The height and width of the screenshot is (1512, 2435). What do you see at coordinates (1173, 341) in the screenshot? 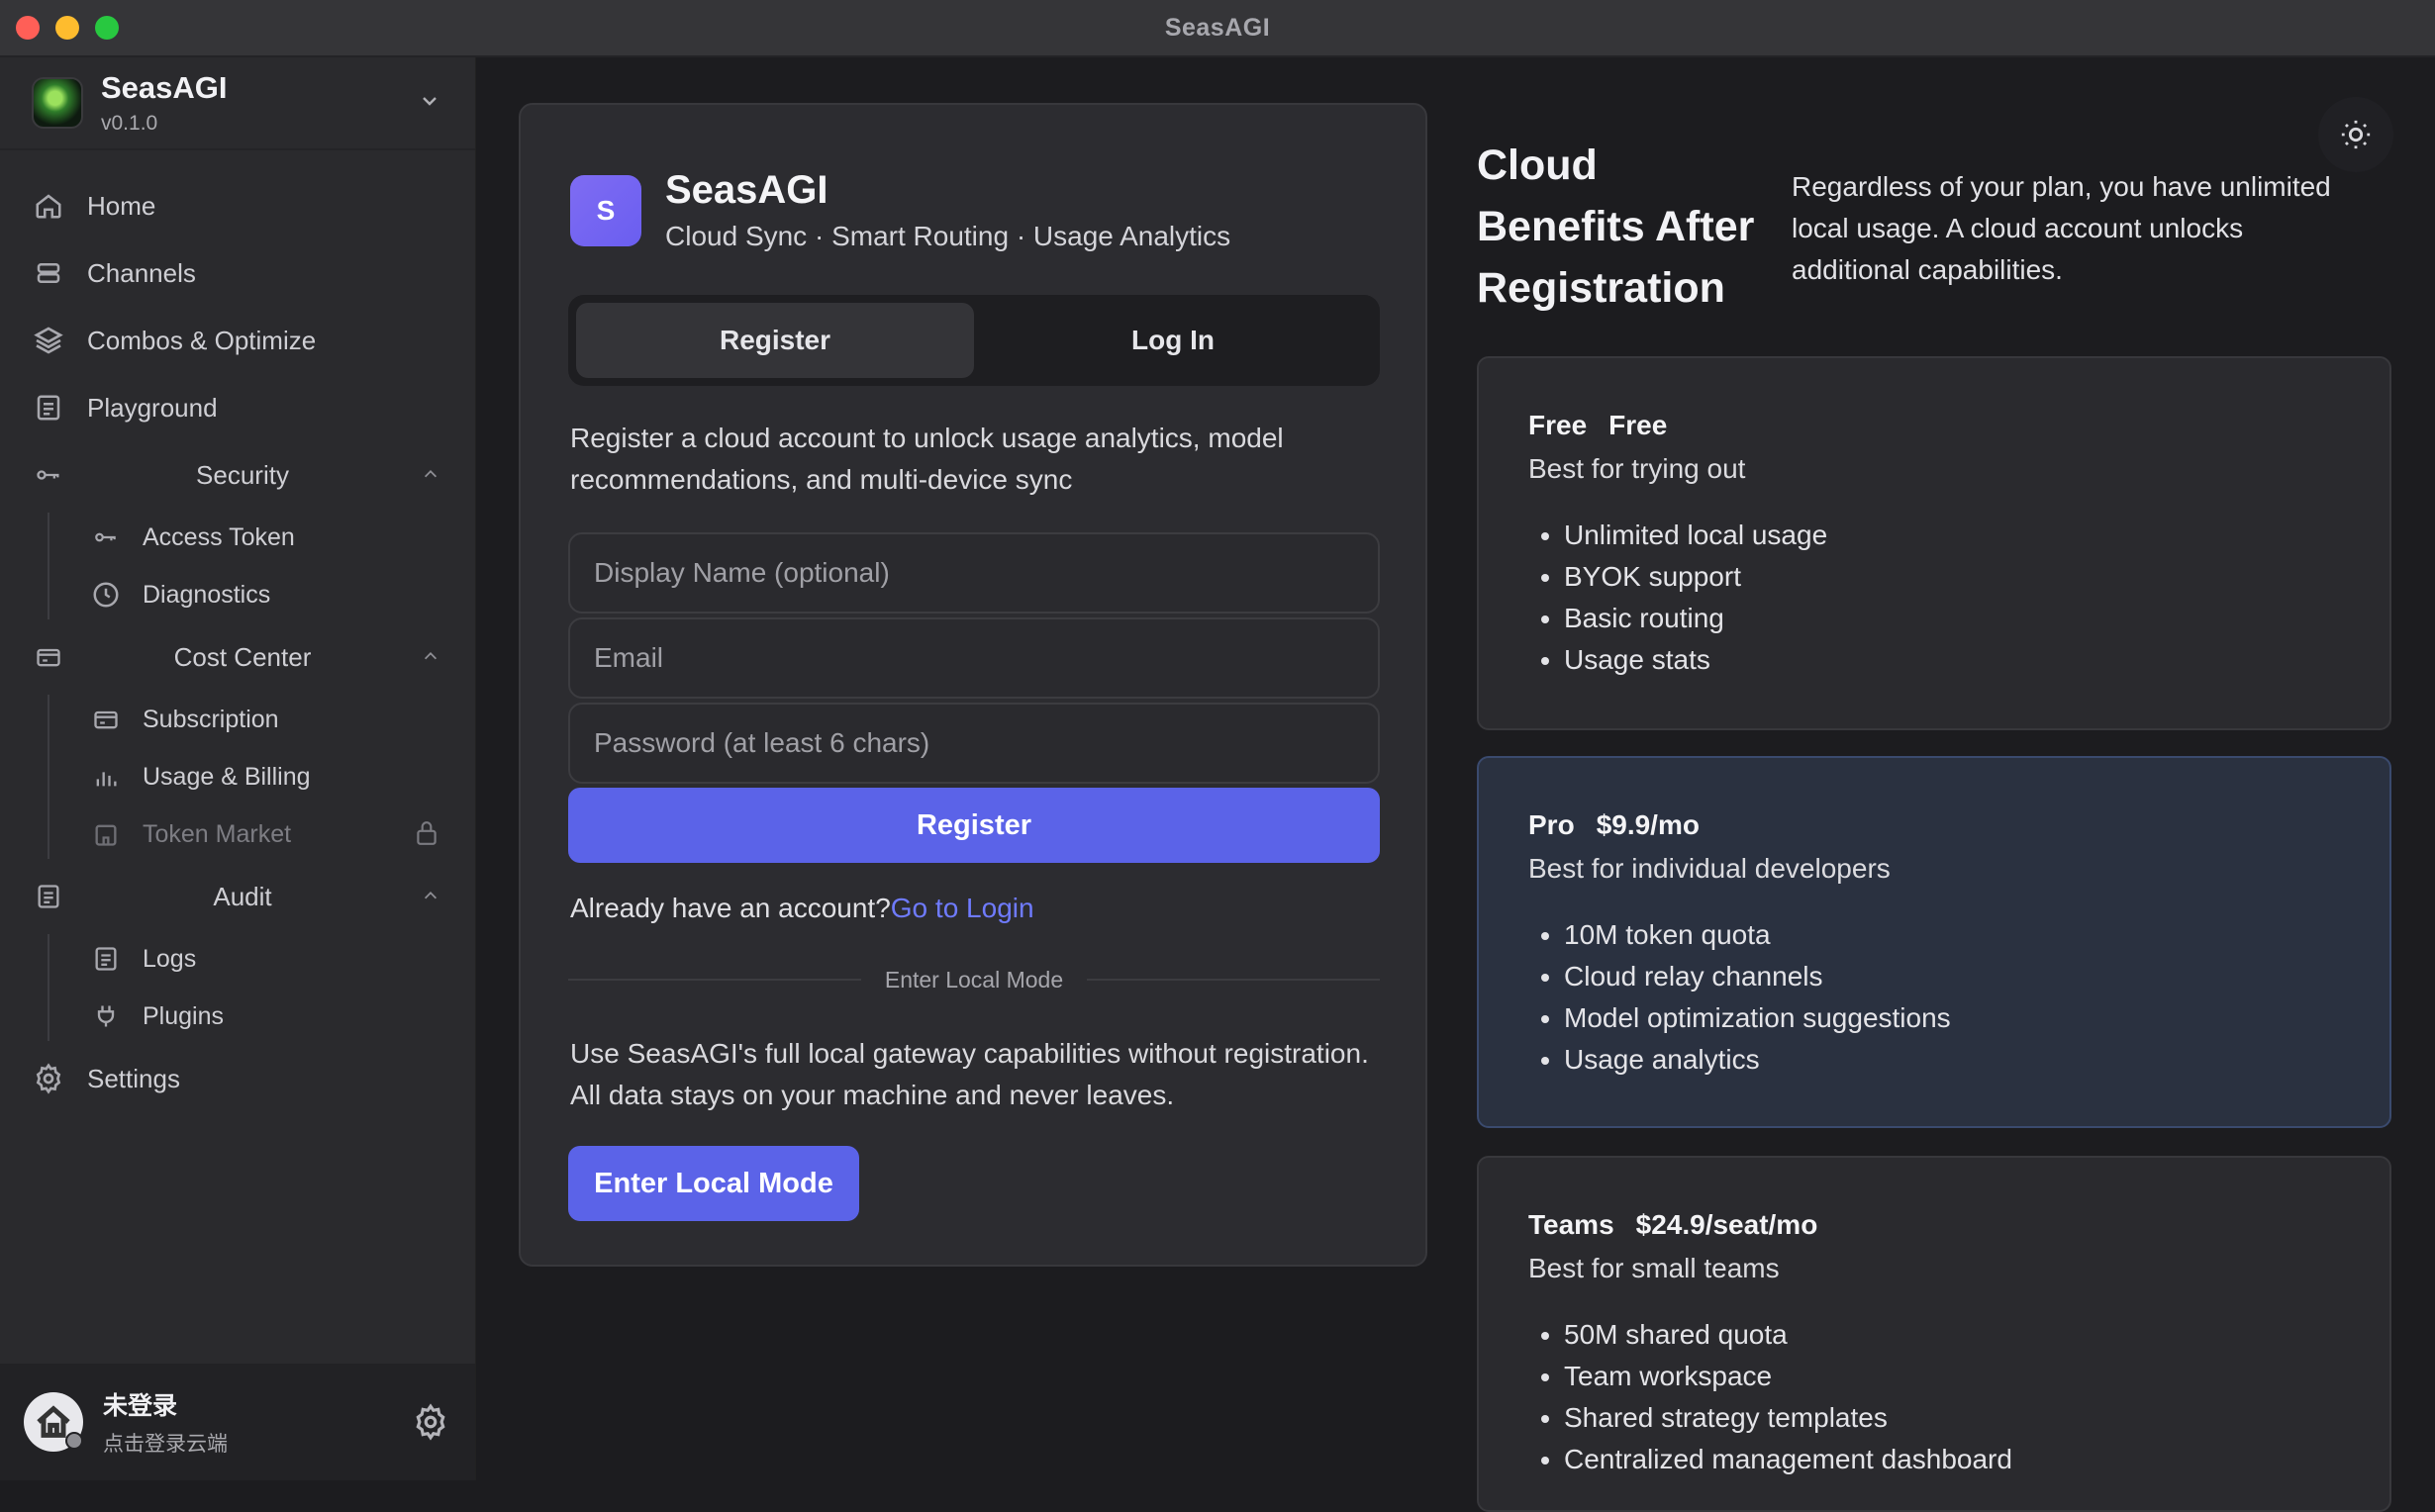
I see `tab-login: Log In` at bounding box center [1173, 341].